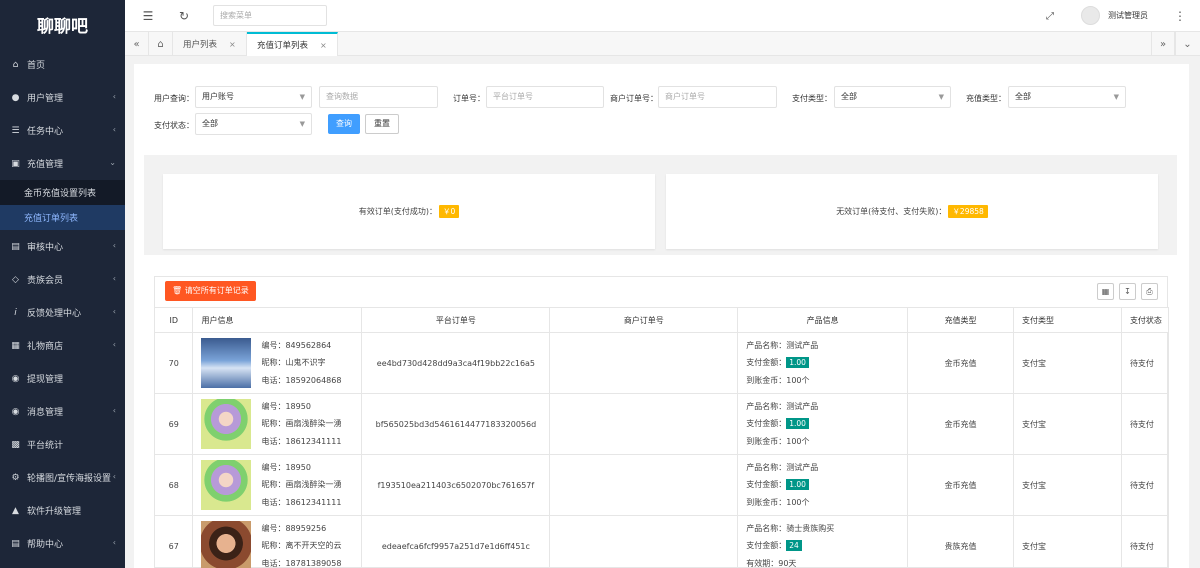 This screenshot has width=1200, height=568. What do you see at coordinates (301, 485) in the screenshot?
I see `user-nick: 昵称：画扇浅醉染一湧` at bounding box center [301, 485].